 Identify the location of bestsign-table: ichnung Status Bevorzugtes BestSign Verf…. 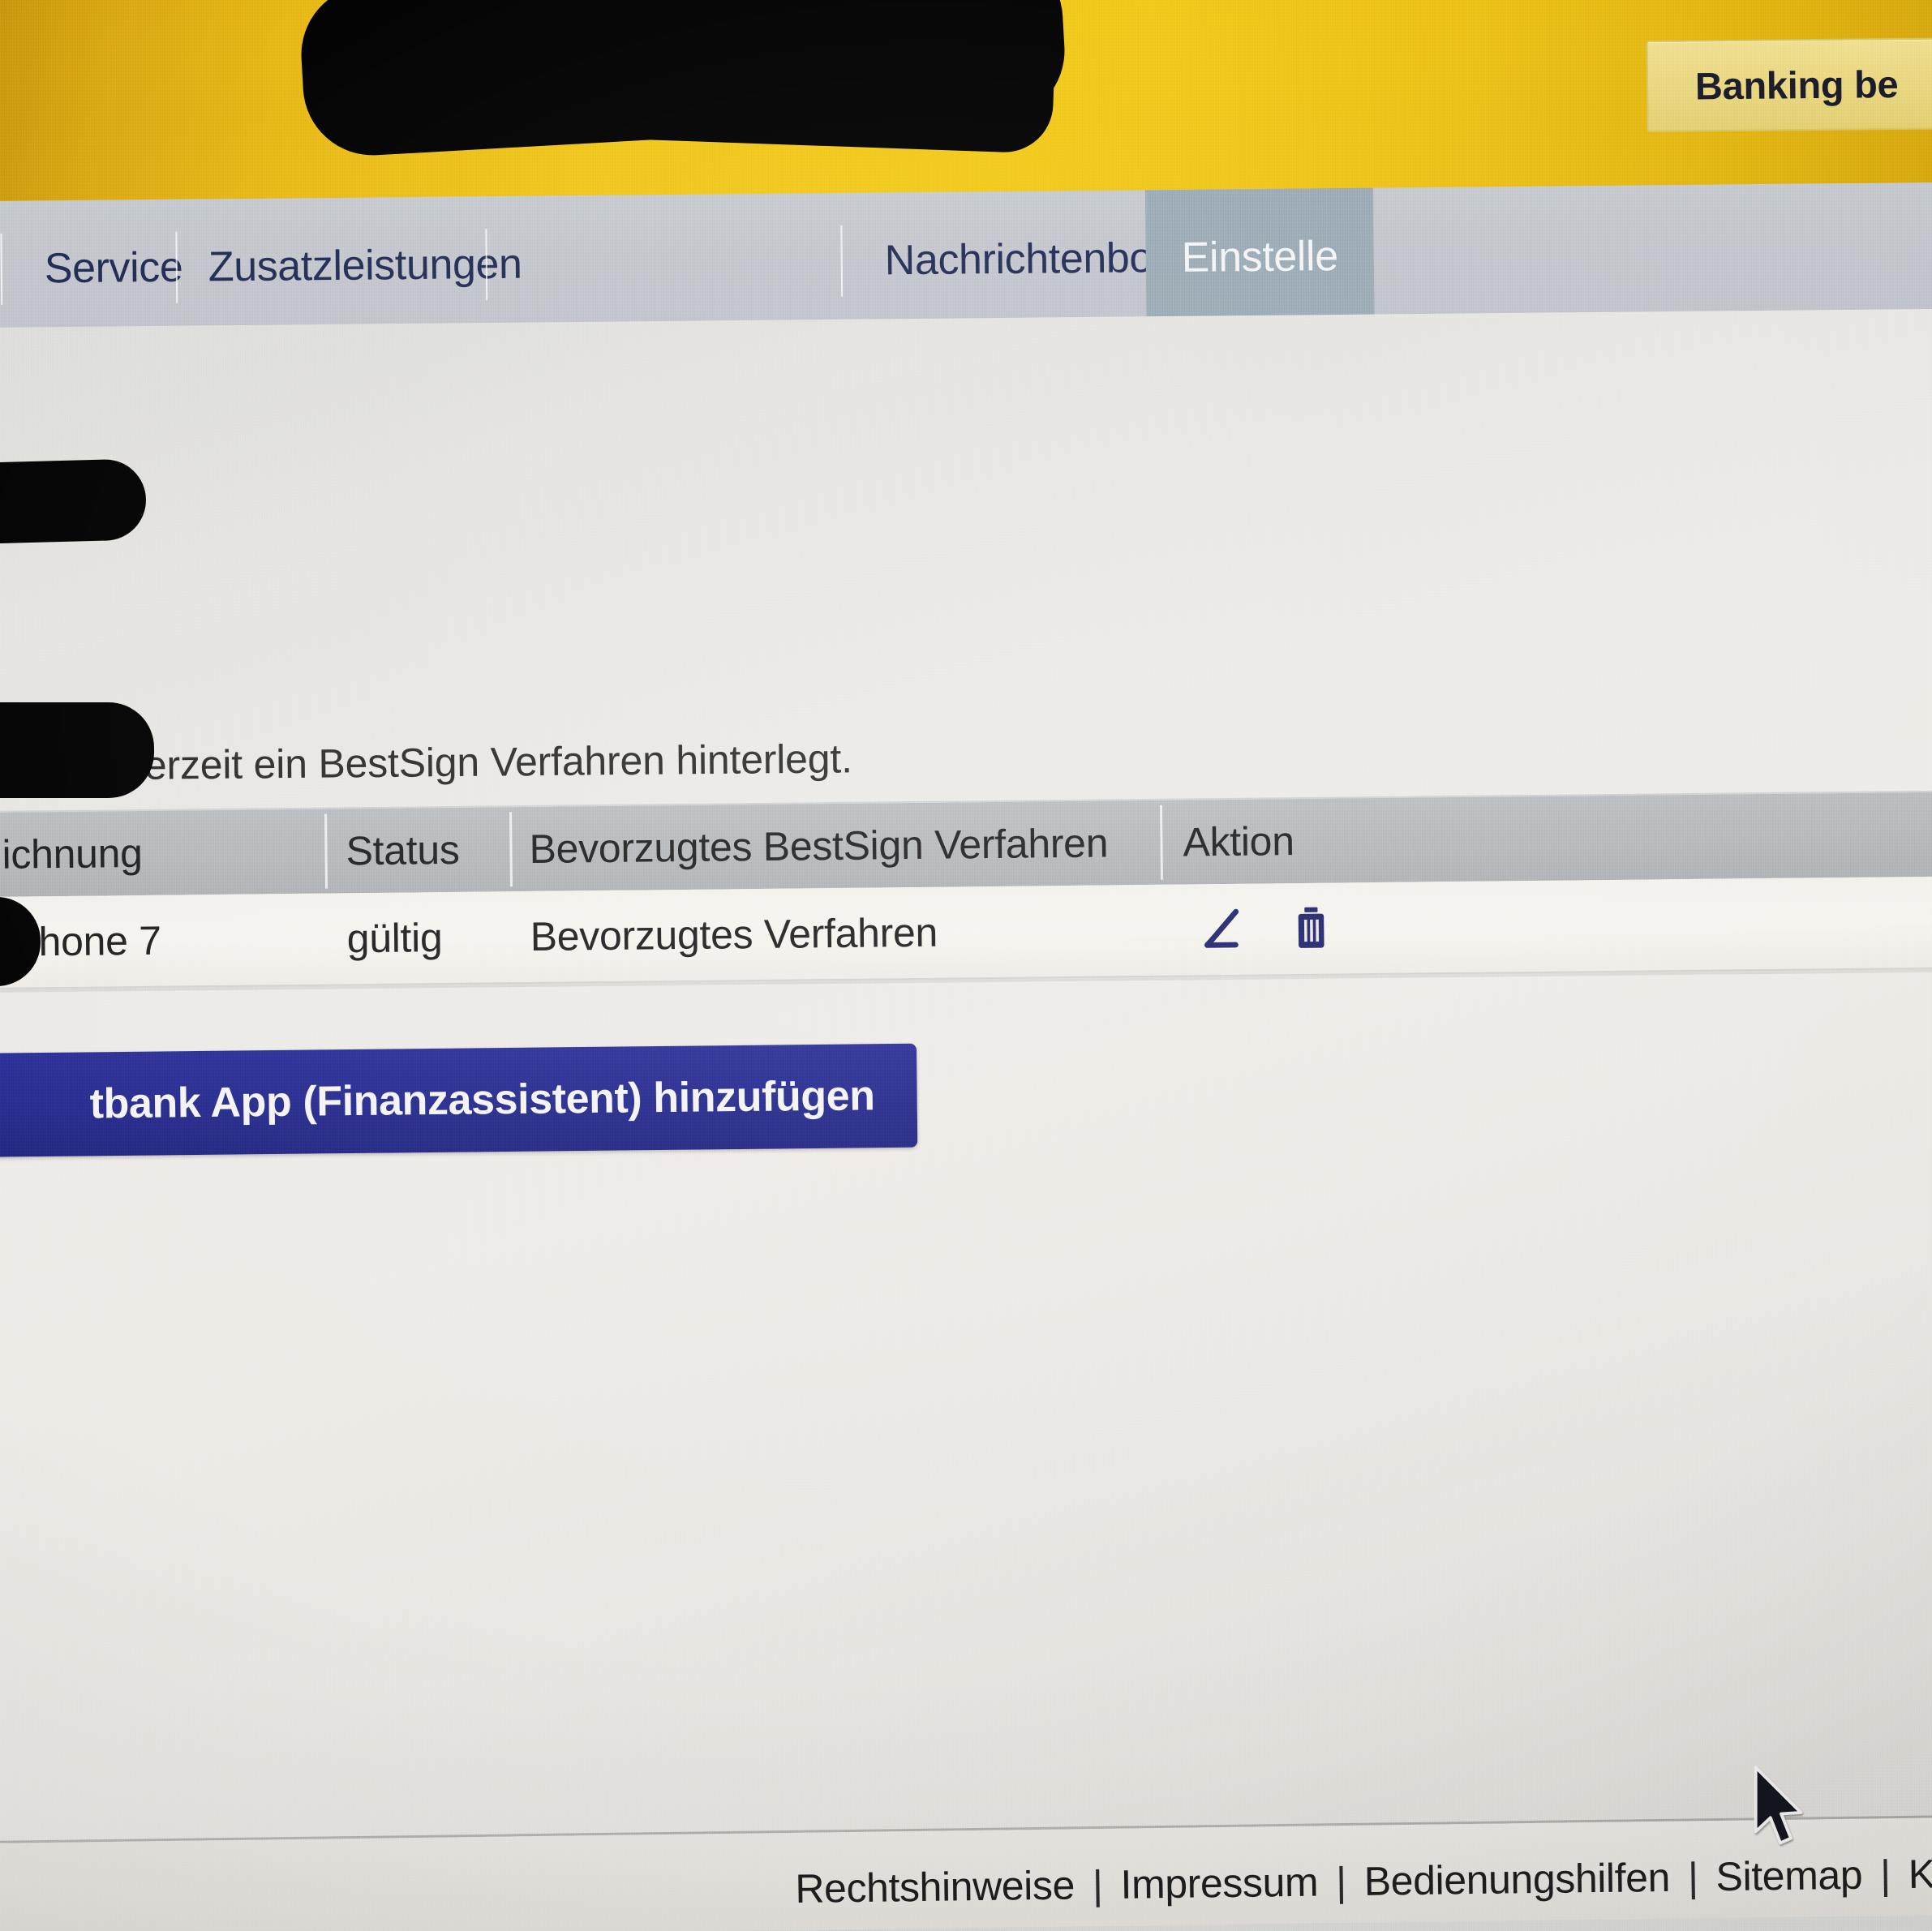
(966, 891).